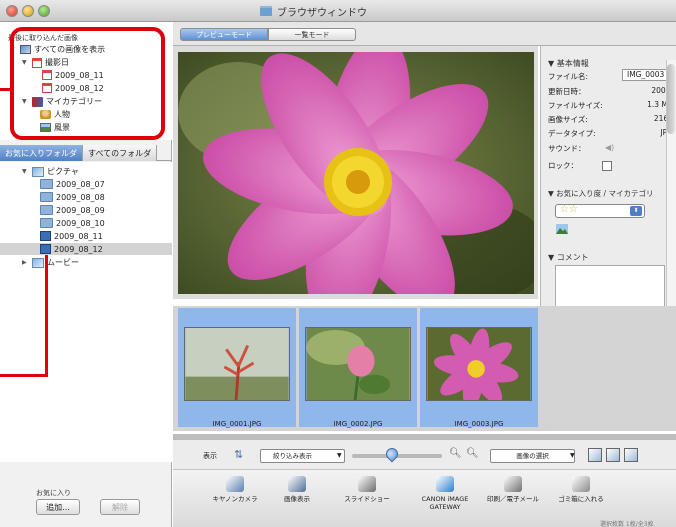 The width and height of the screenshot is (676, 527). I want to click on zoom-window-button, so click(44, 11).